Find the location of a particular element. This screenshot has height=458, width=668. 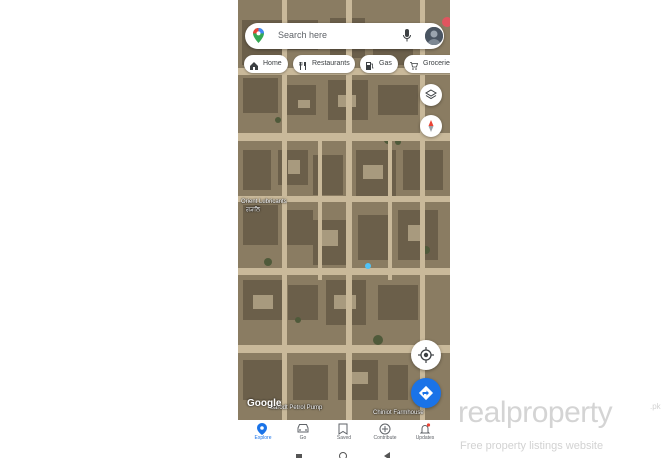

notification-dot is located at coordinates (446, 22).